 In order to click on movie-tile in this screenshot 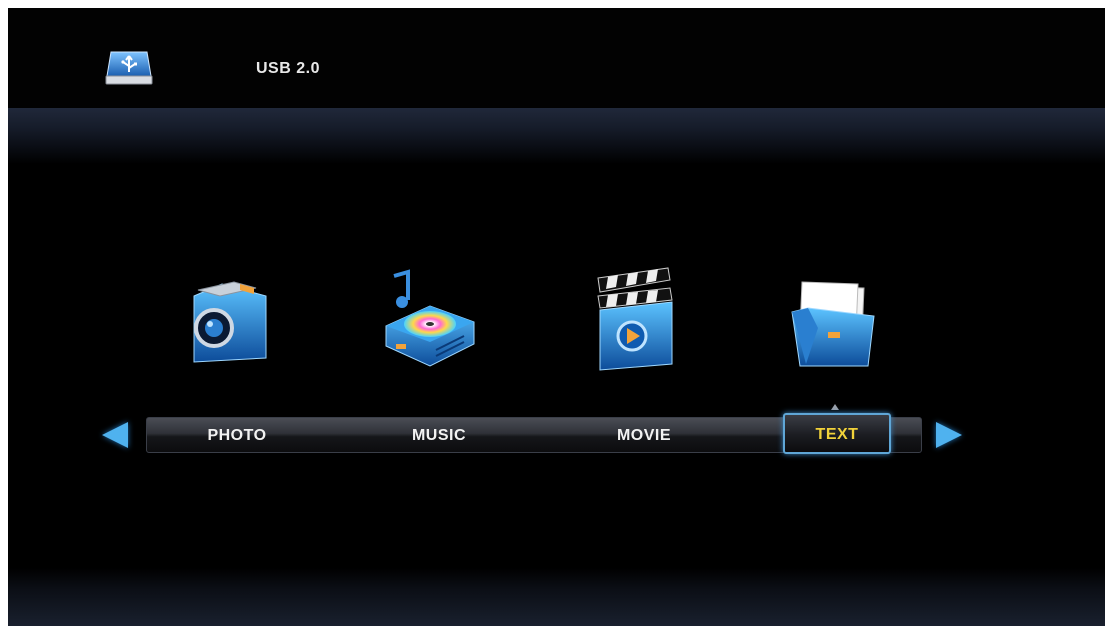, I will do `click(635, 321)`.